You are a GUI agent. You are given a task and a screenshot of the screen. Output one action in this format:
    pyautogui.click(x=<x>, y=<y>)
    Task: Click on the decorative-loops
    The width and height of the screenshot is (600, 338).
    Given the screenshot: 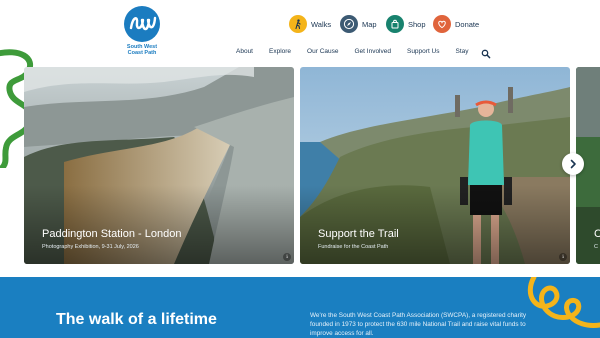 What is the action you would take?
    pyautogui.click(x=563, y=302)
    